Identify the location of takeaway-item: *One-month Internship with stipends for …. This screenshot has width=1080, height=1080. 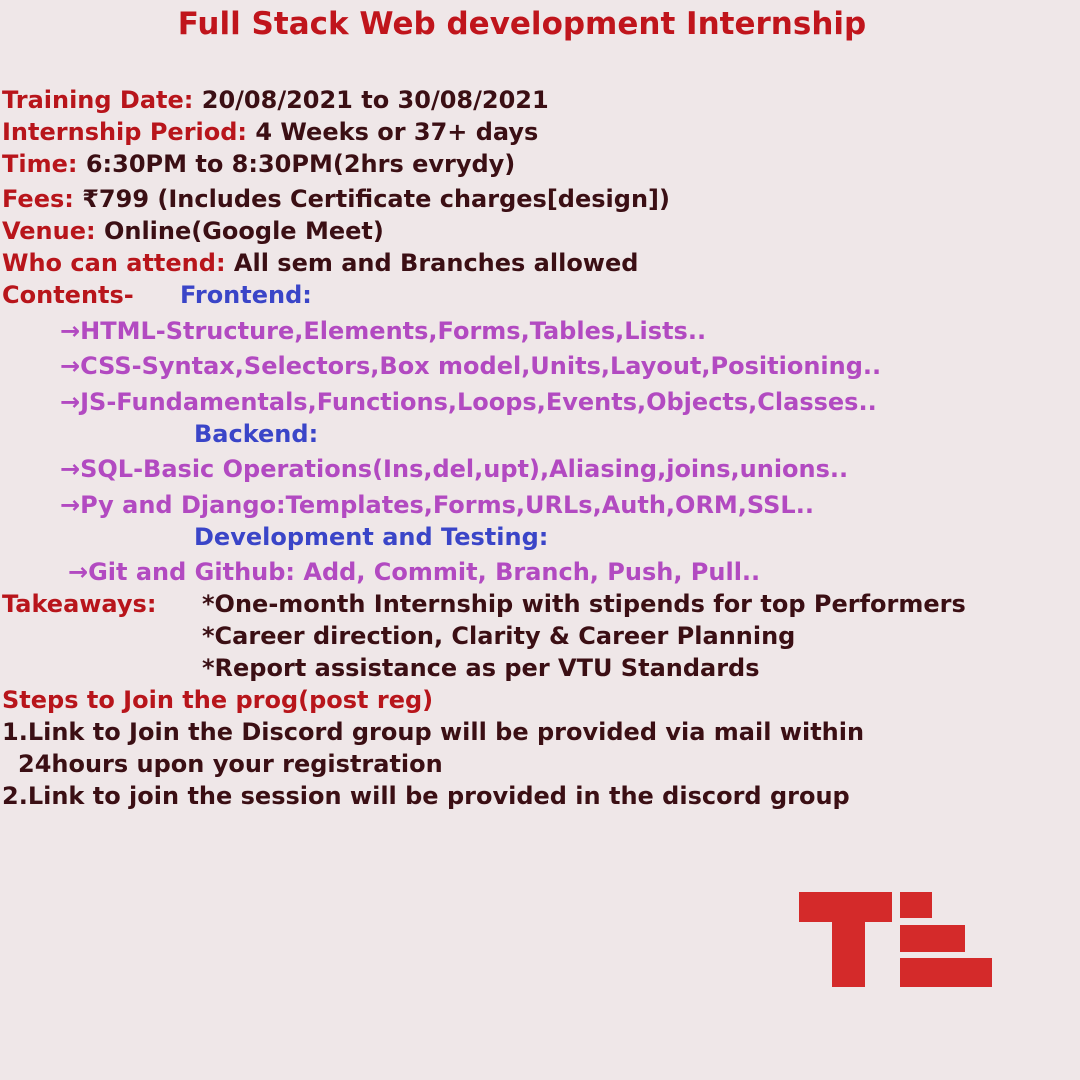
(584, 604).